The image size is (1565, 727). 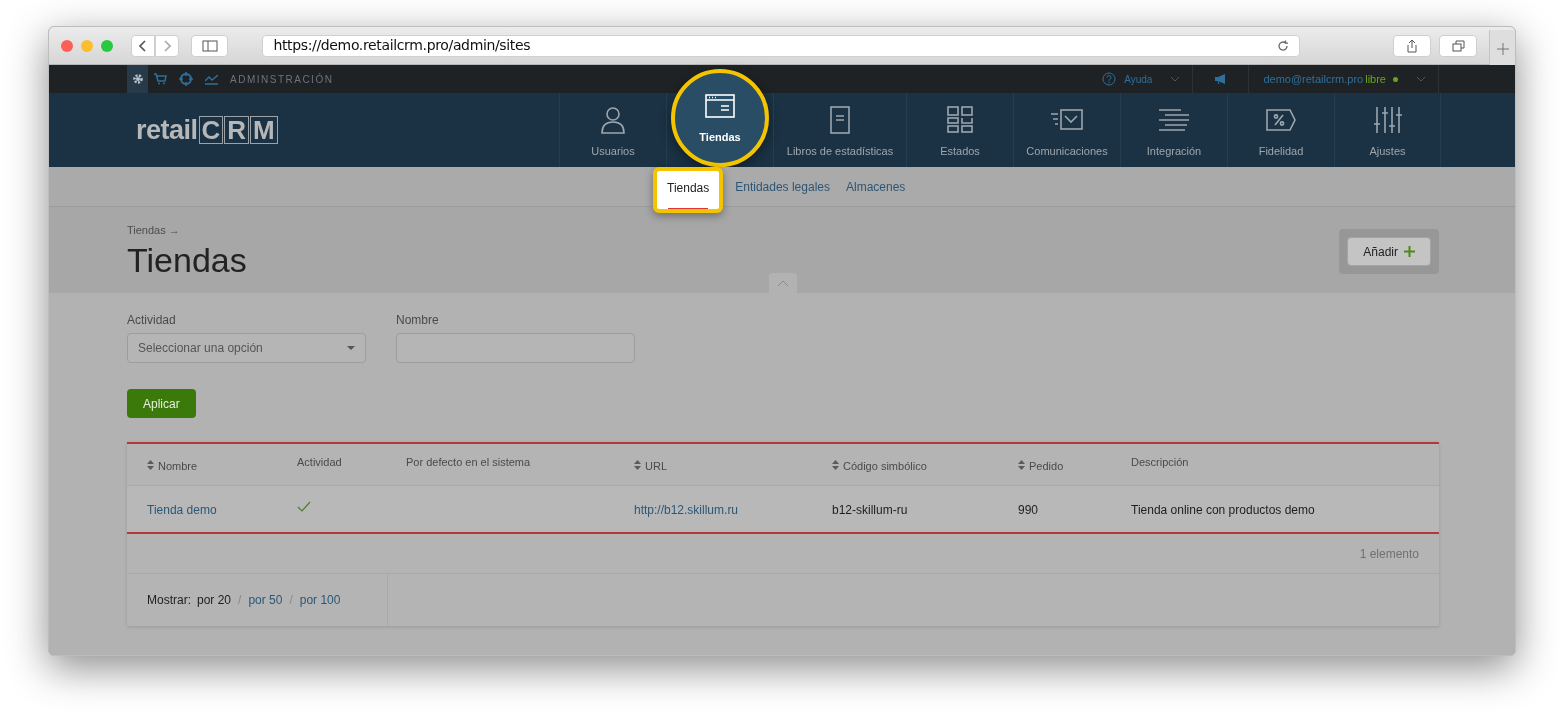 I want to click on plan-label: libre, so click(x=1375, y=79).